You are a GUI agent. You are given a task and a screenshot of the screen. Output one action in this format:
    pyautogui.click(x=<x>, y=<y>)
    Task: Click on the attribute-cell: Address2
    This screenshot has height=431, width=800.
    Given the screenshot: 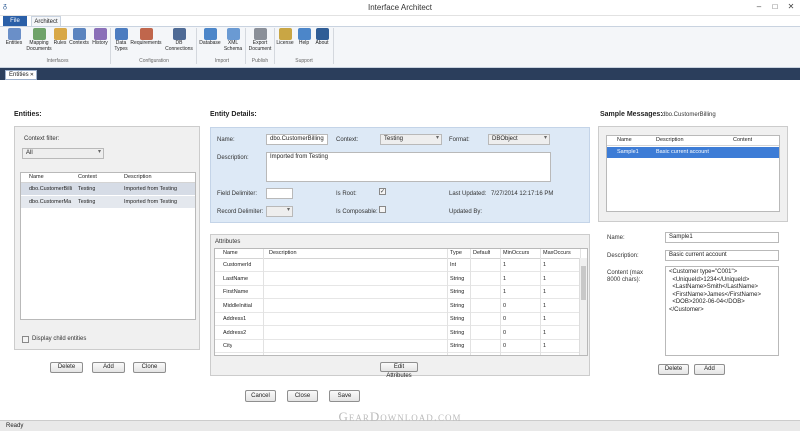 What is the action you would take?
    pyautogui.click(x=235, y=332)
    